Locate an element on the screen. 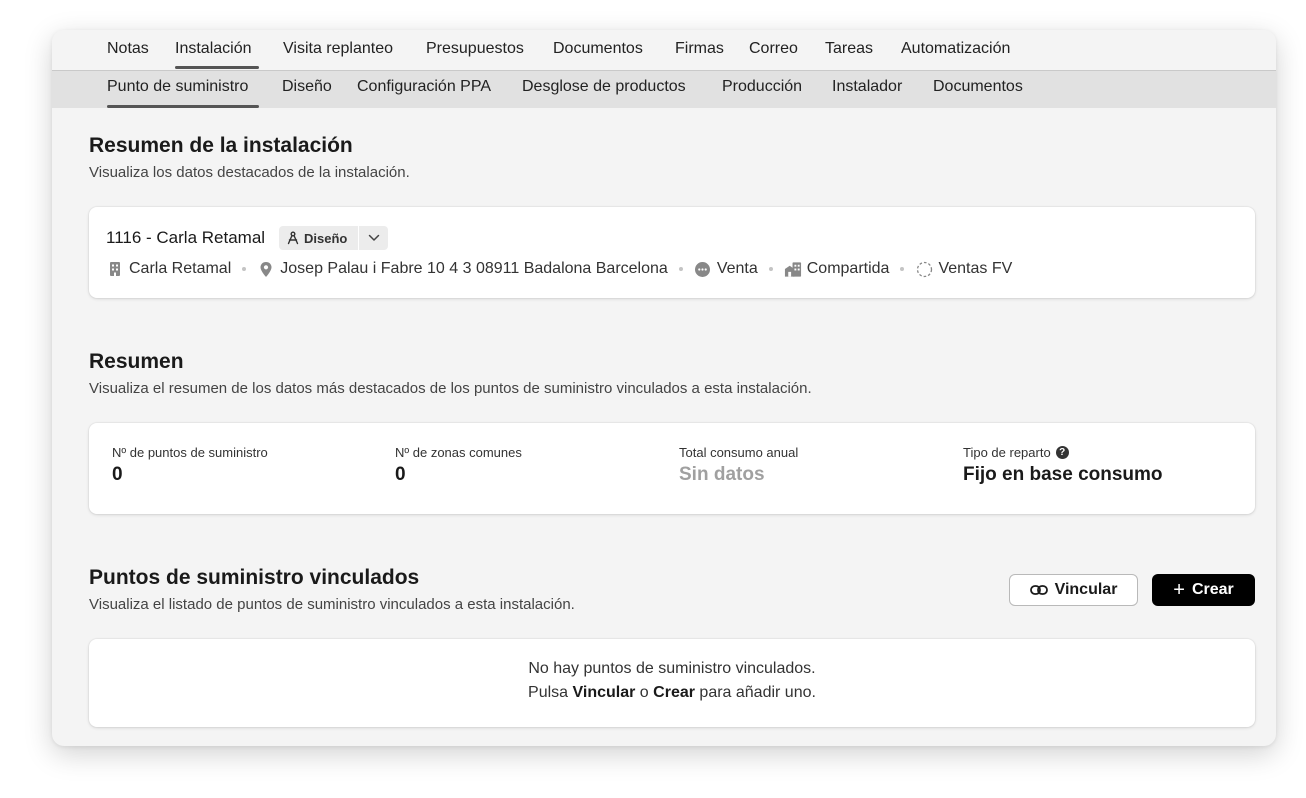 The image size is (1306, 798). stat-common-zones: Nº de zonas comunes 0 is located at coordinates (458, 465).